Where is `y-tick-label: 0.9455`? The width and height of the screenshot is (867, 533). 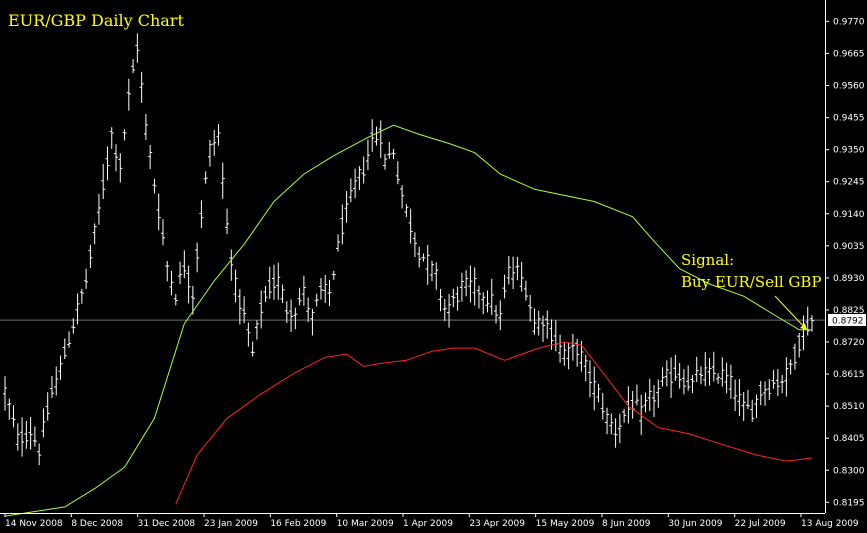
y-tick-label: 0.9455 is located at coordinates (849, 119).